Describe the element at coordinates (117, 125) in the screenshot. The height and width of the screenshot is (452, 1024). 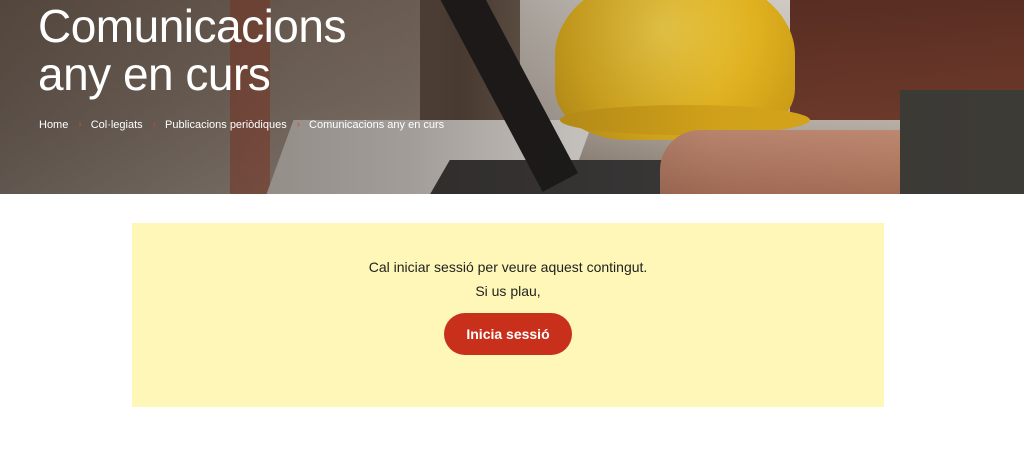
I see `breadcrumb-collegiats: Col·legiats` at that location.